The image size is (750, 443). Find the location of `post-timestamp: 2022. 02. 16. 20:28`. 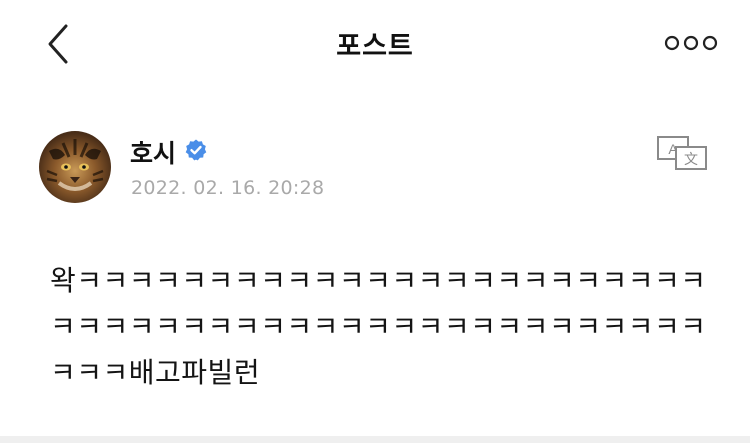

post-timestamp: 2022. 02. 16. 20:28 is located at coordinates (228, 188).